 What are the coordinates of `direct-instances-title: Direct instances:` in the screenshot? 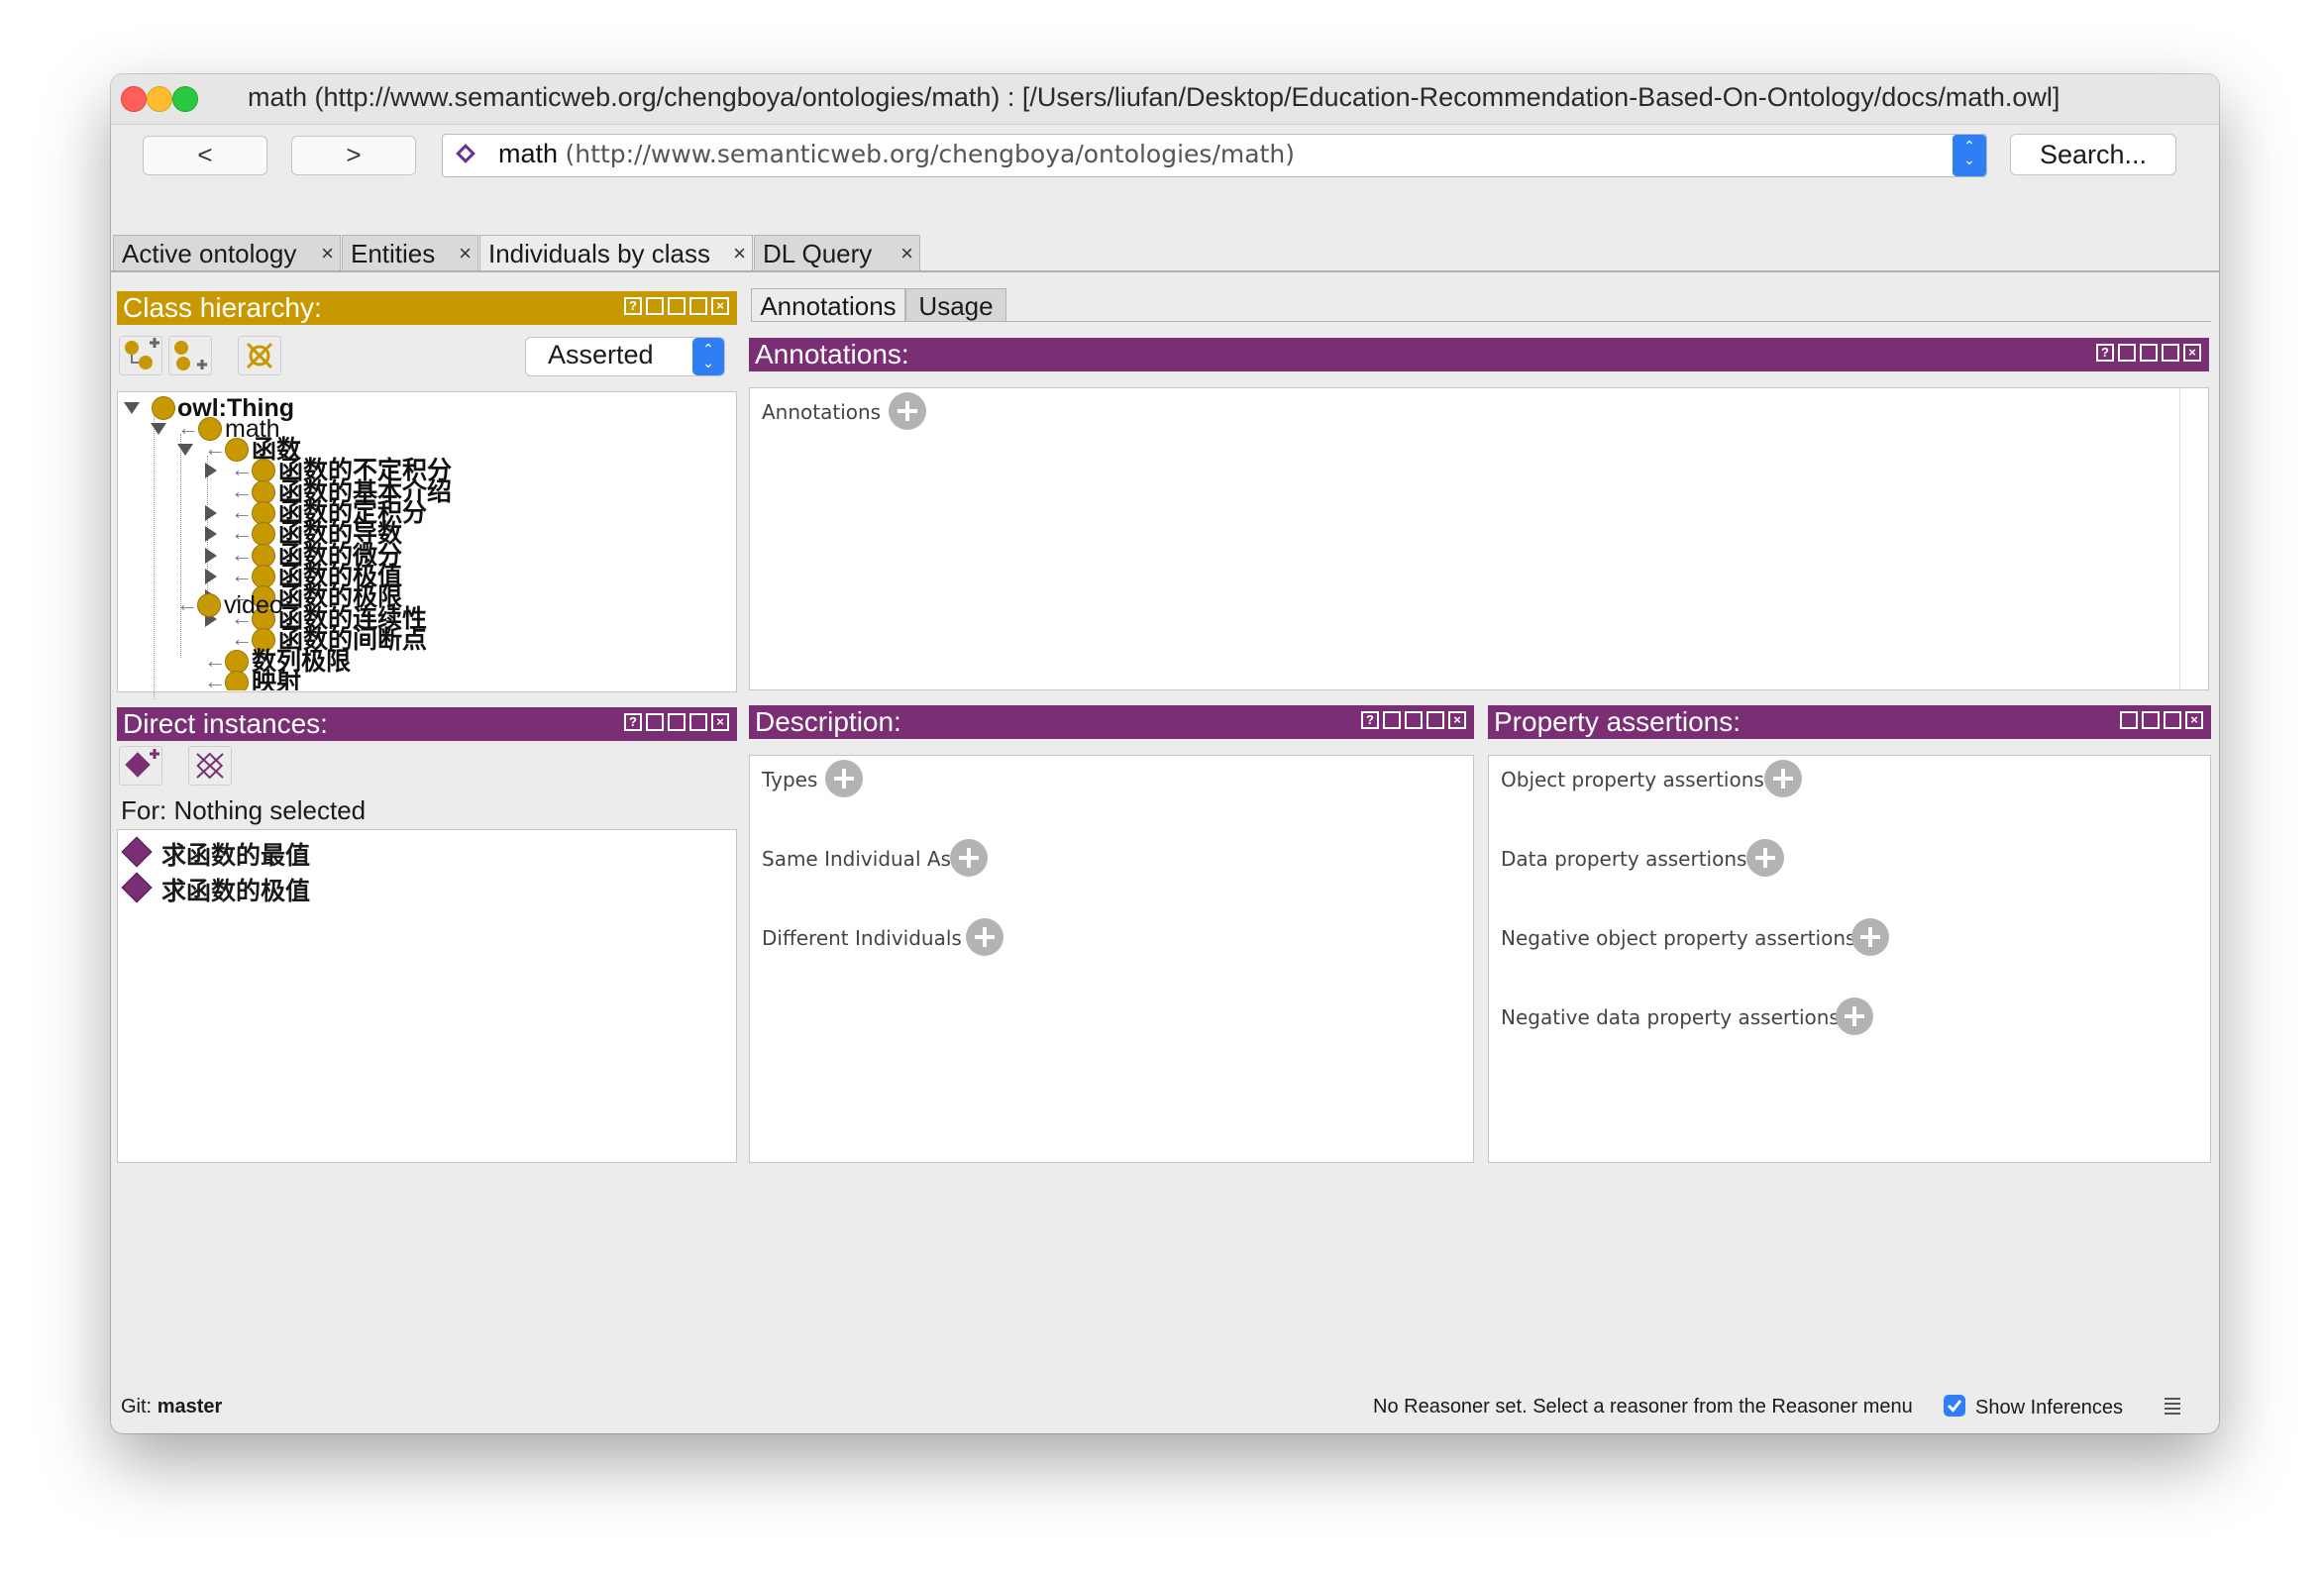 It's located at (226, 723).